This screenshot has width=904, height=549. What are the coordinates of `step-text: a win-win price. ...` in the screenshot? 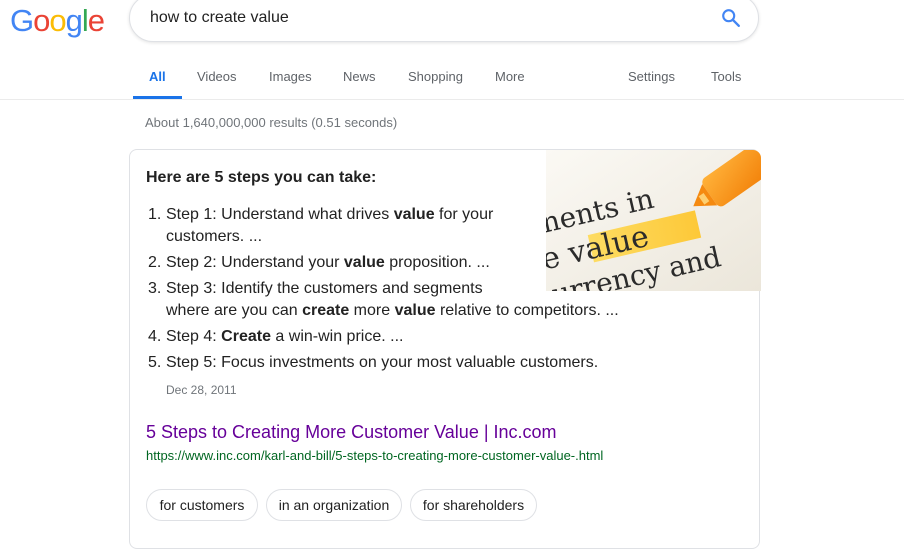 It's located at (337, 336).